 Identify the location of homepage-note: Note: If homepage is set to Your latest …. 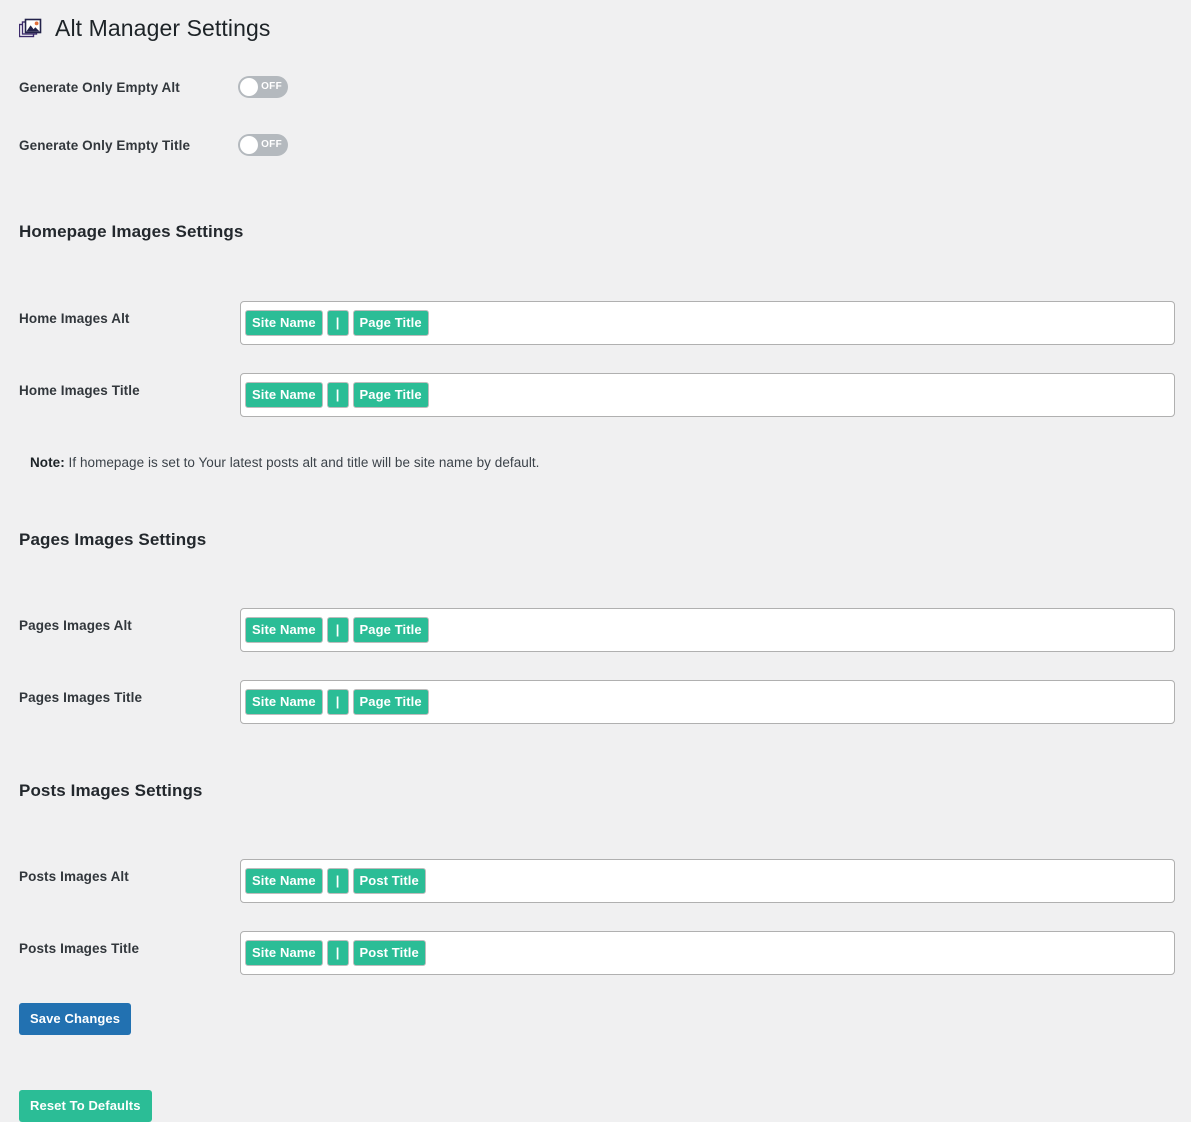
(595, 462).